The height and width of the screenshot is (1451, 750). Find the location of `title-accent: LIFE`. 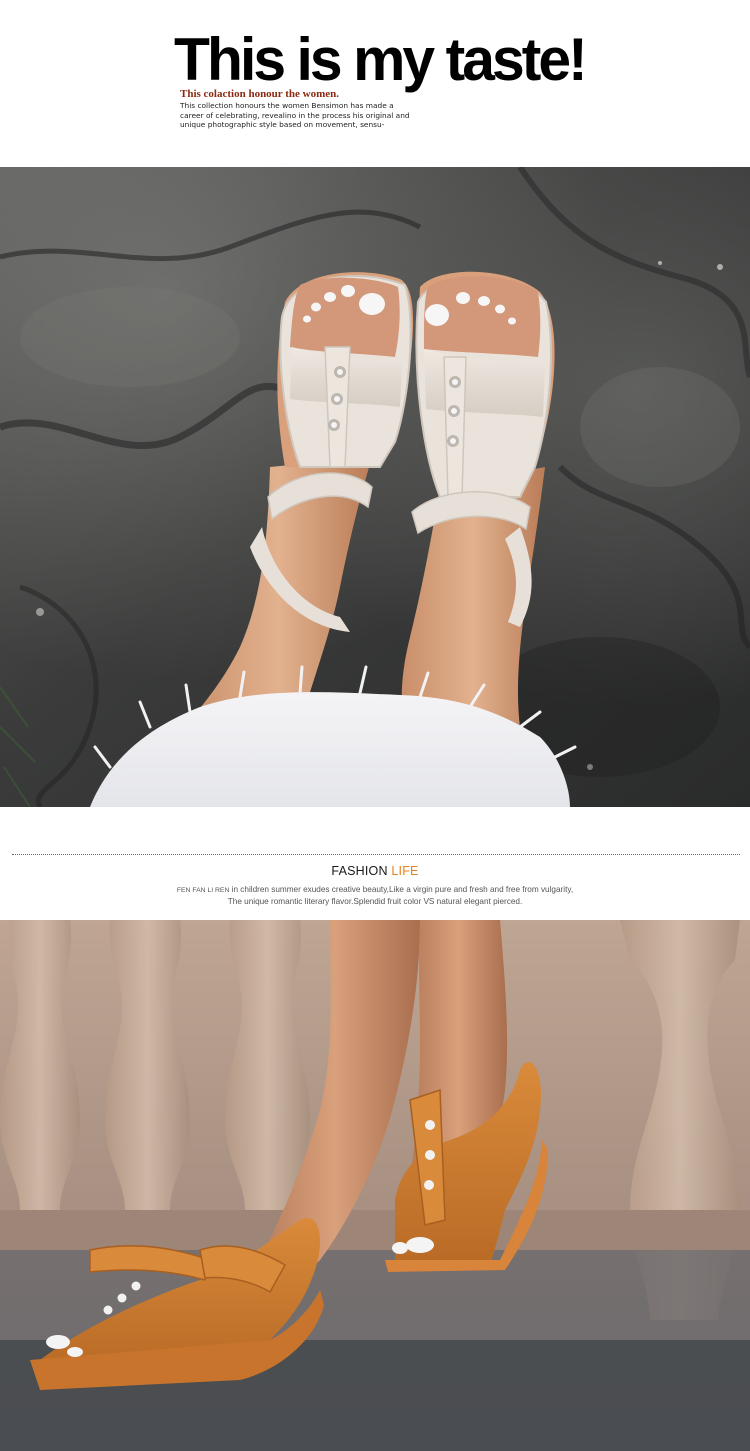

title-accent: LIFE is located at coordinates (405, 871).